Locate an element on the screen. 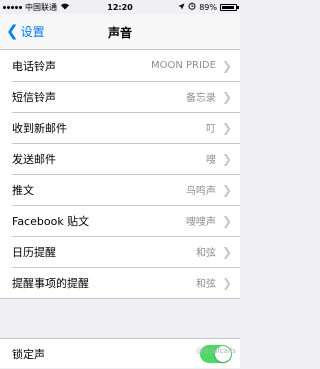 This screenshot has width=320, height=369. status-right: 89% is located at coordinates (208, 7).